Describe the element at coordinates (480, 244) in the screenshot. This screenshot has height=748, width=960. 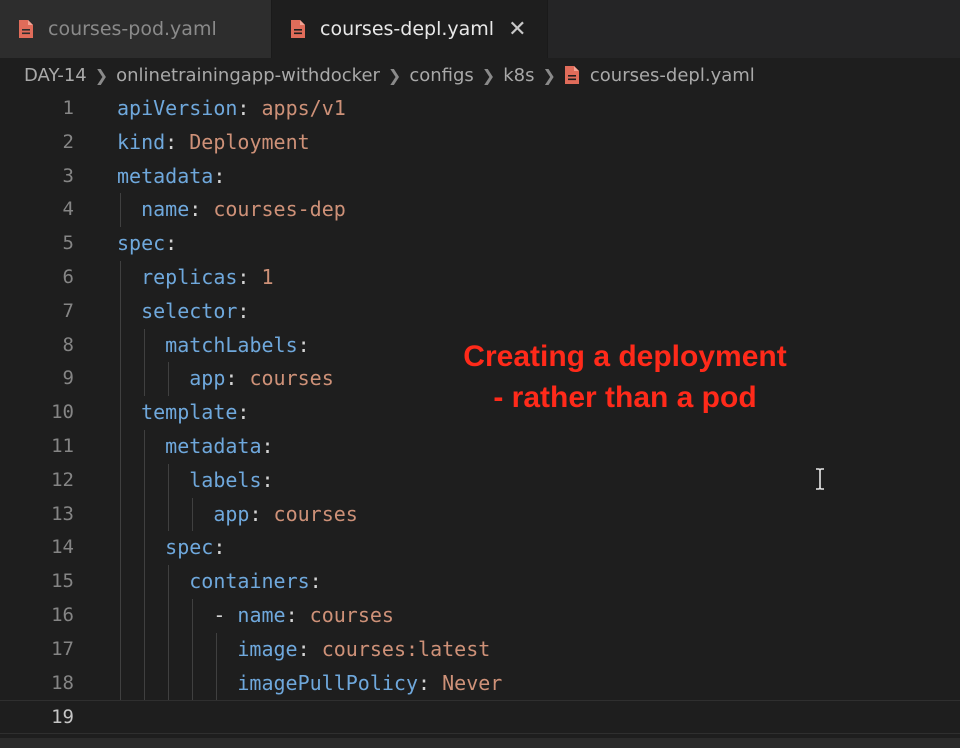
I see `code-line: 5 spec:` at that location.